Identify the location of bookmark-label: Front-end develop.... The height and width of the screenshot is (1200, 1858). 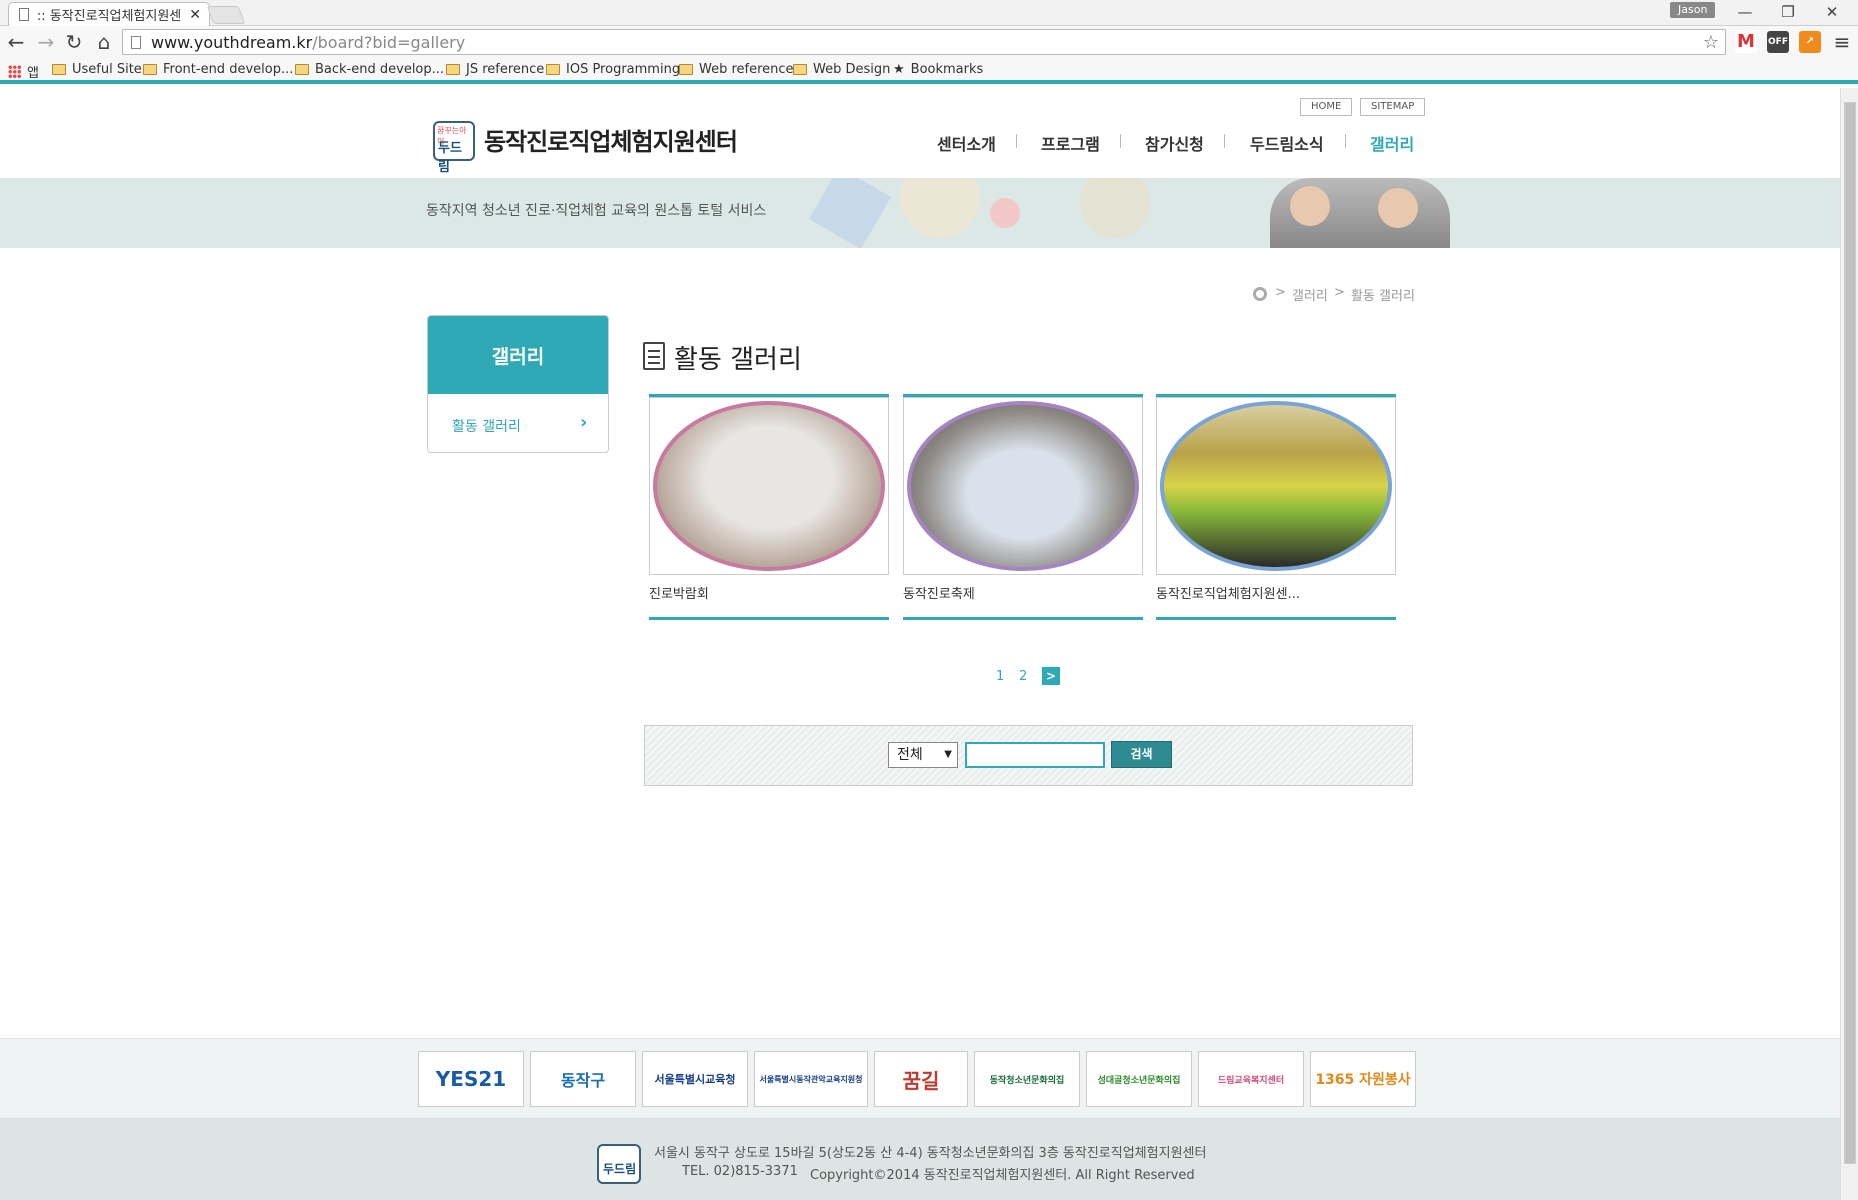
(228, 69).